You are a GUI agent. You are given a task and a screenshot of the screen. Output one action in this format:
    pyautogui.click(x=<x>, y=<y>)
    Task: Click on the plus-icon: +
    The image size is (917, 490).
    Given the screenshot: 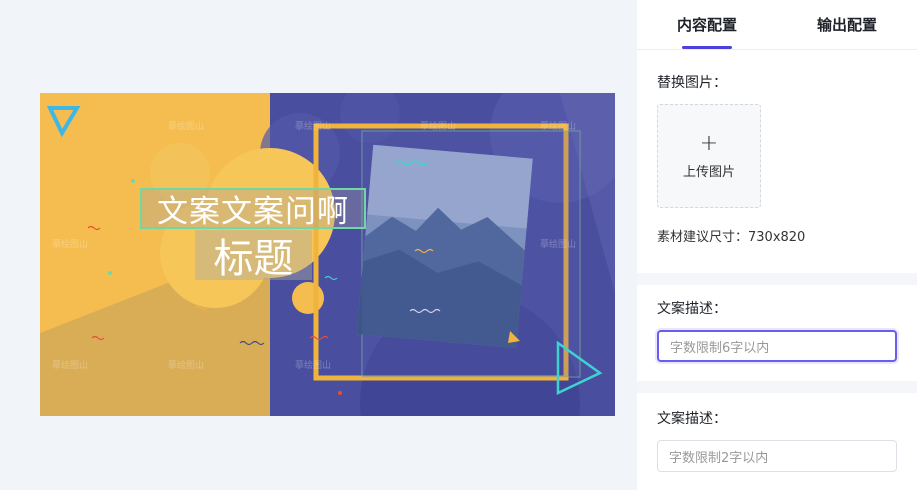 What is the action you would take?
    pyautogui.click(x=709, y=143)
    